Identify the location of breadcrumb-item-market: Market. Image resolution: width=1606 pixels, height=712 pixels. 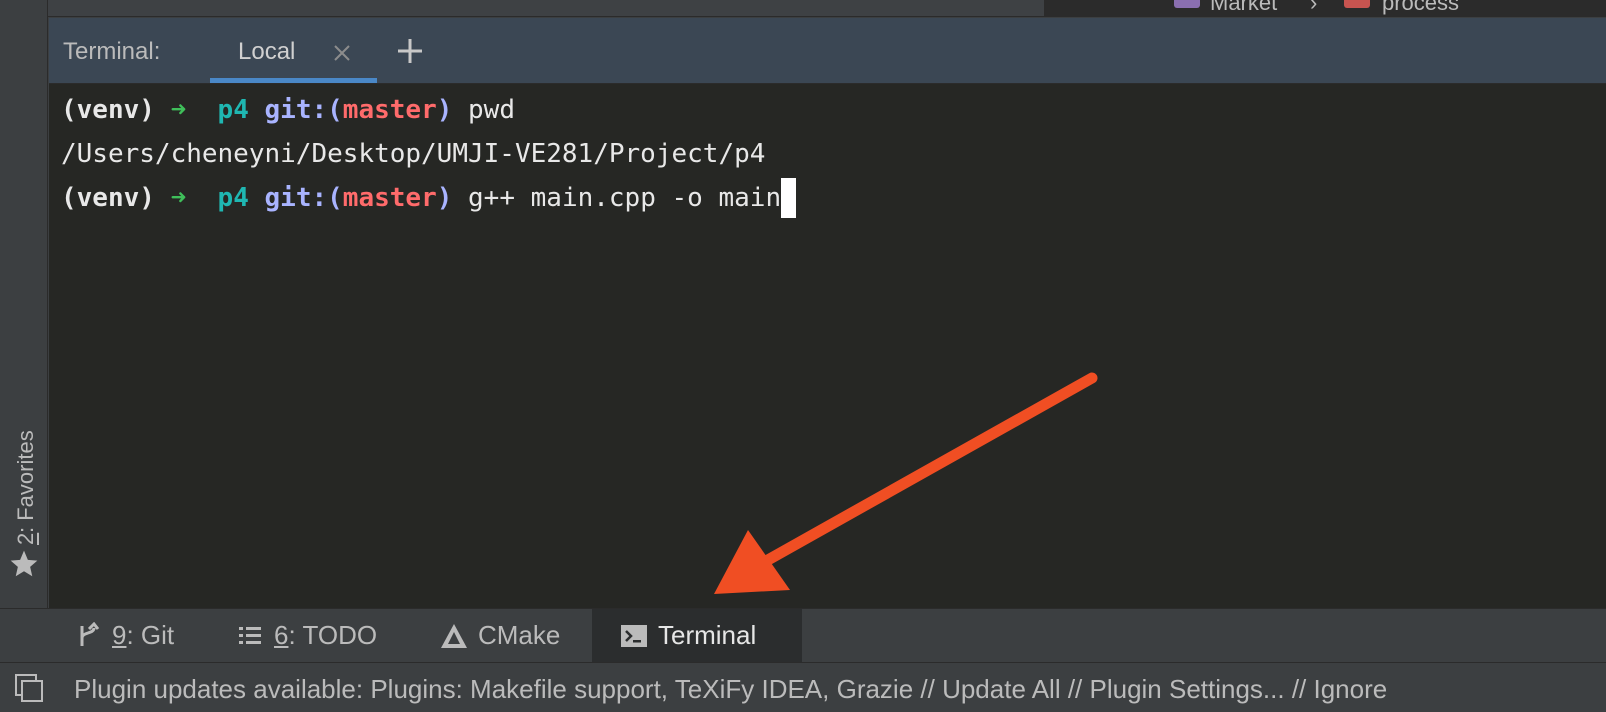
(1243, 8).